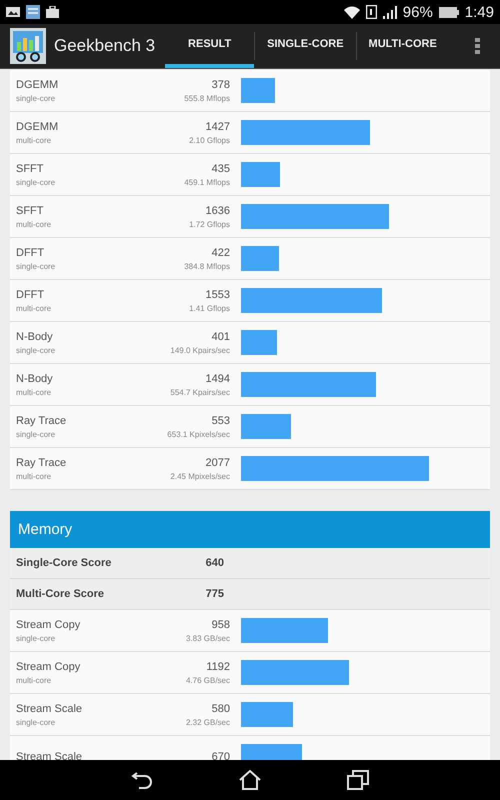 The image size is (500, 800). I want to click on benchmark-score: 553, so click(221, 420).